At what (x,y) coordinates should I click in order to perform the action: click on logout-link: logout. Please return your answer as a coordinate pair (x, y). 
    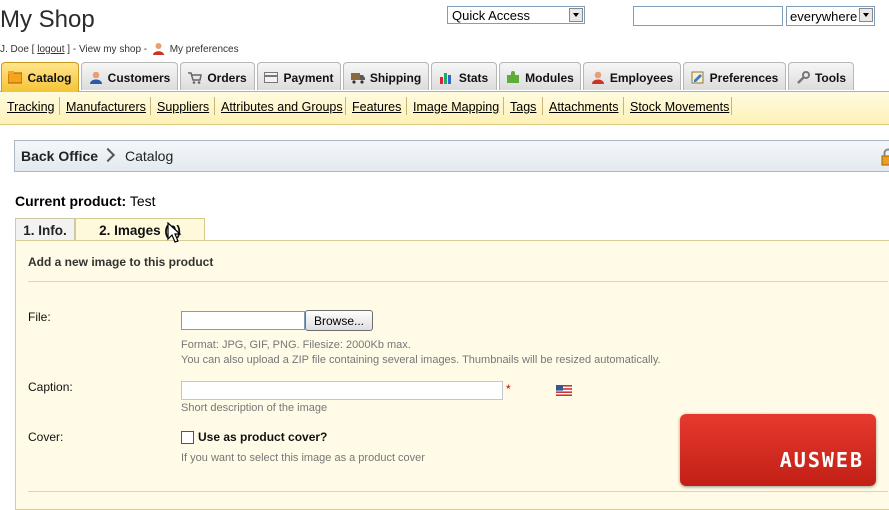
    Looking at the image, I should click on (50, 49).